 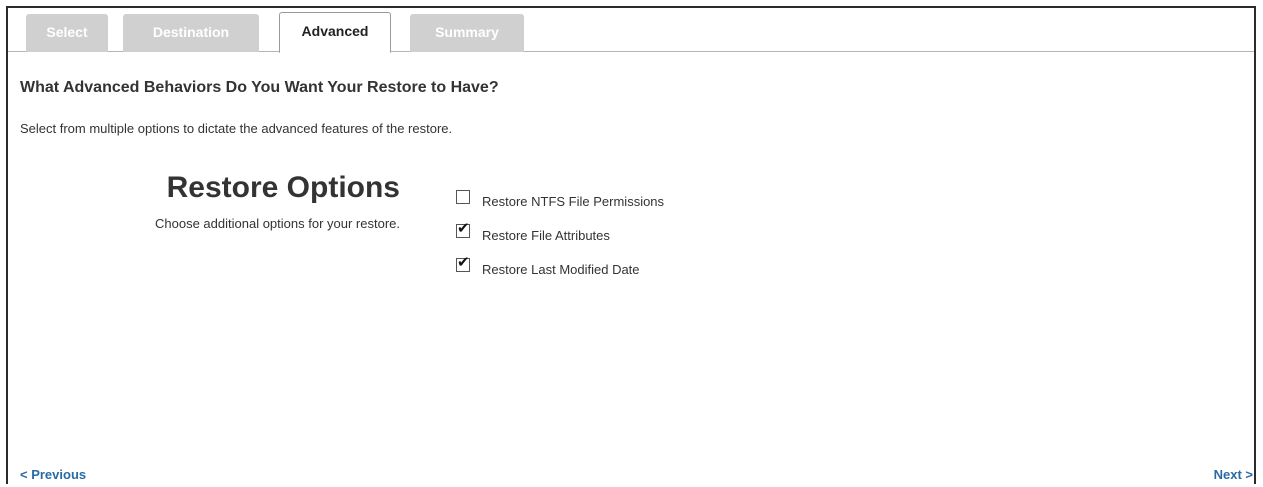 I want to click on option-restore-last-modified-date: ✔ Restore Last Modified Date, so click(x=548, y=265).